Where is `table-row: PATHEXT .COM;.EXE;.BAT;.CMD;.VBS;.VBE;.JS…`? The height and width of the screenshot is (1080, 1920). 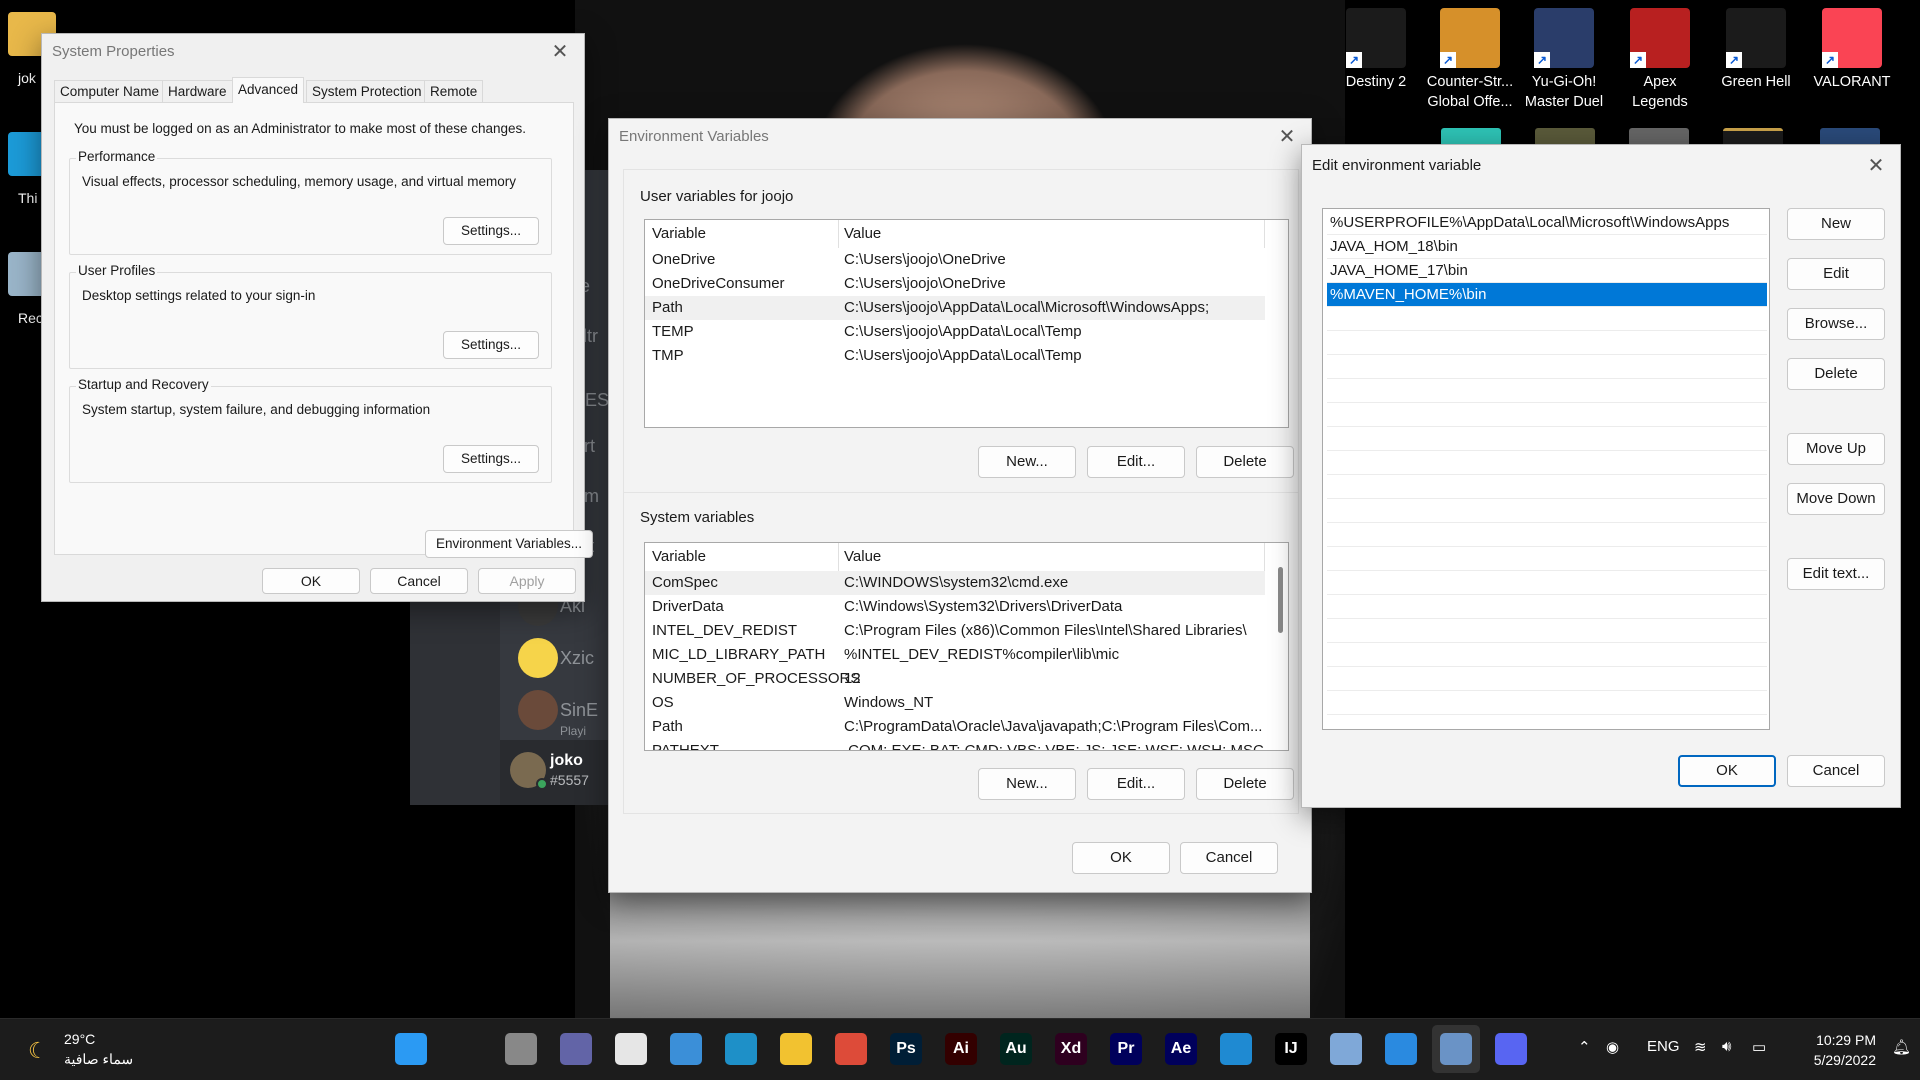
table-row: PATHEXT .COM;.EXE;.BAT;.CMD;.VBS;.VBE;.JS… is located at coordinates (955, 744).